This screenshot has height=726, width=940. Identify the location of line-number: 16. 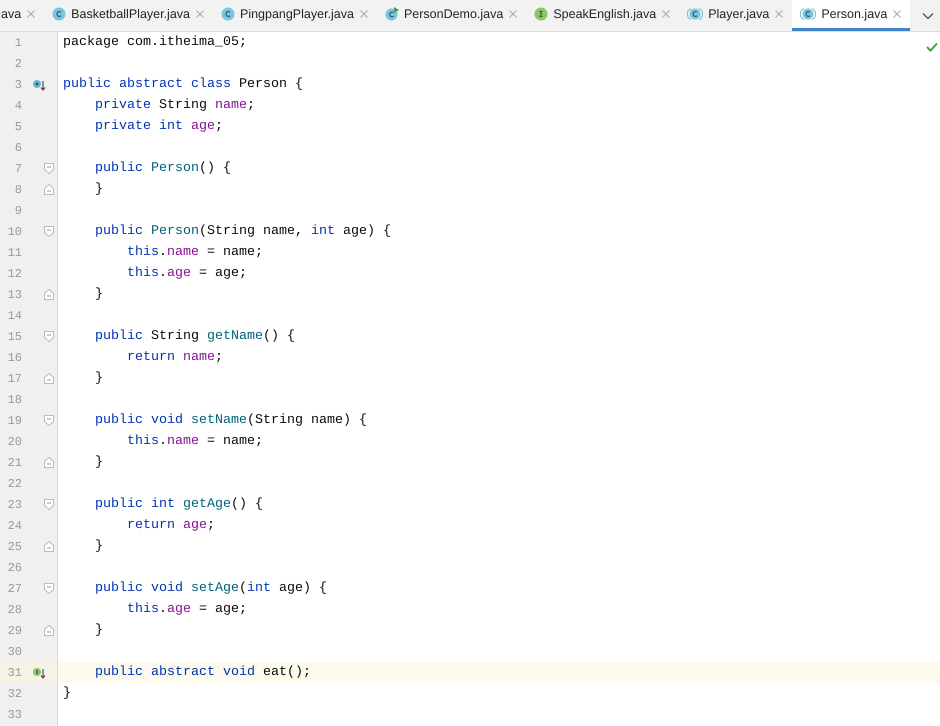
(14, 358).